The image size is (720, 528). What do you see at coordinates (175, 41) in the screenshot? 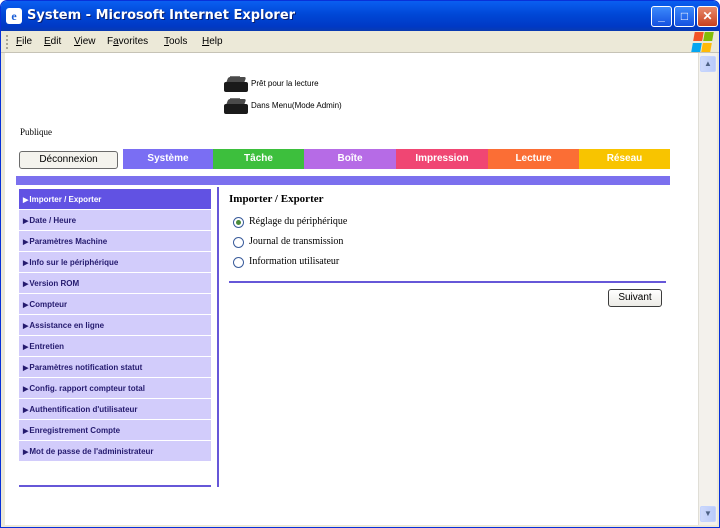
I see `menu-tools: Tools` at bounding box center [175, 41].